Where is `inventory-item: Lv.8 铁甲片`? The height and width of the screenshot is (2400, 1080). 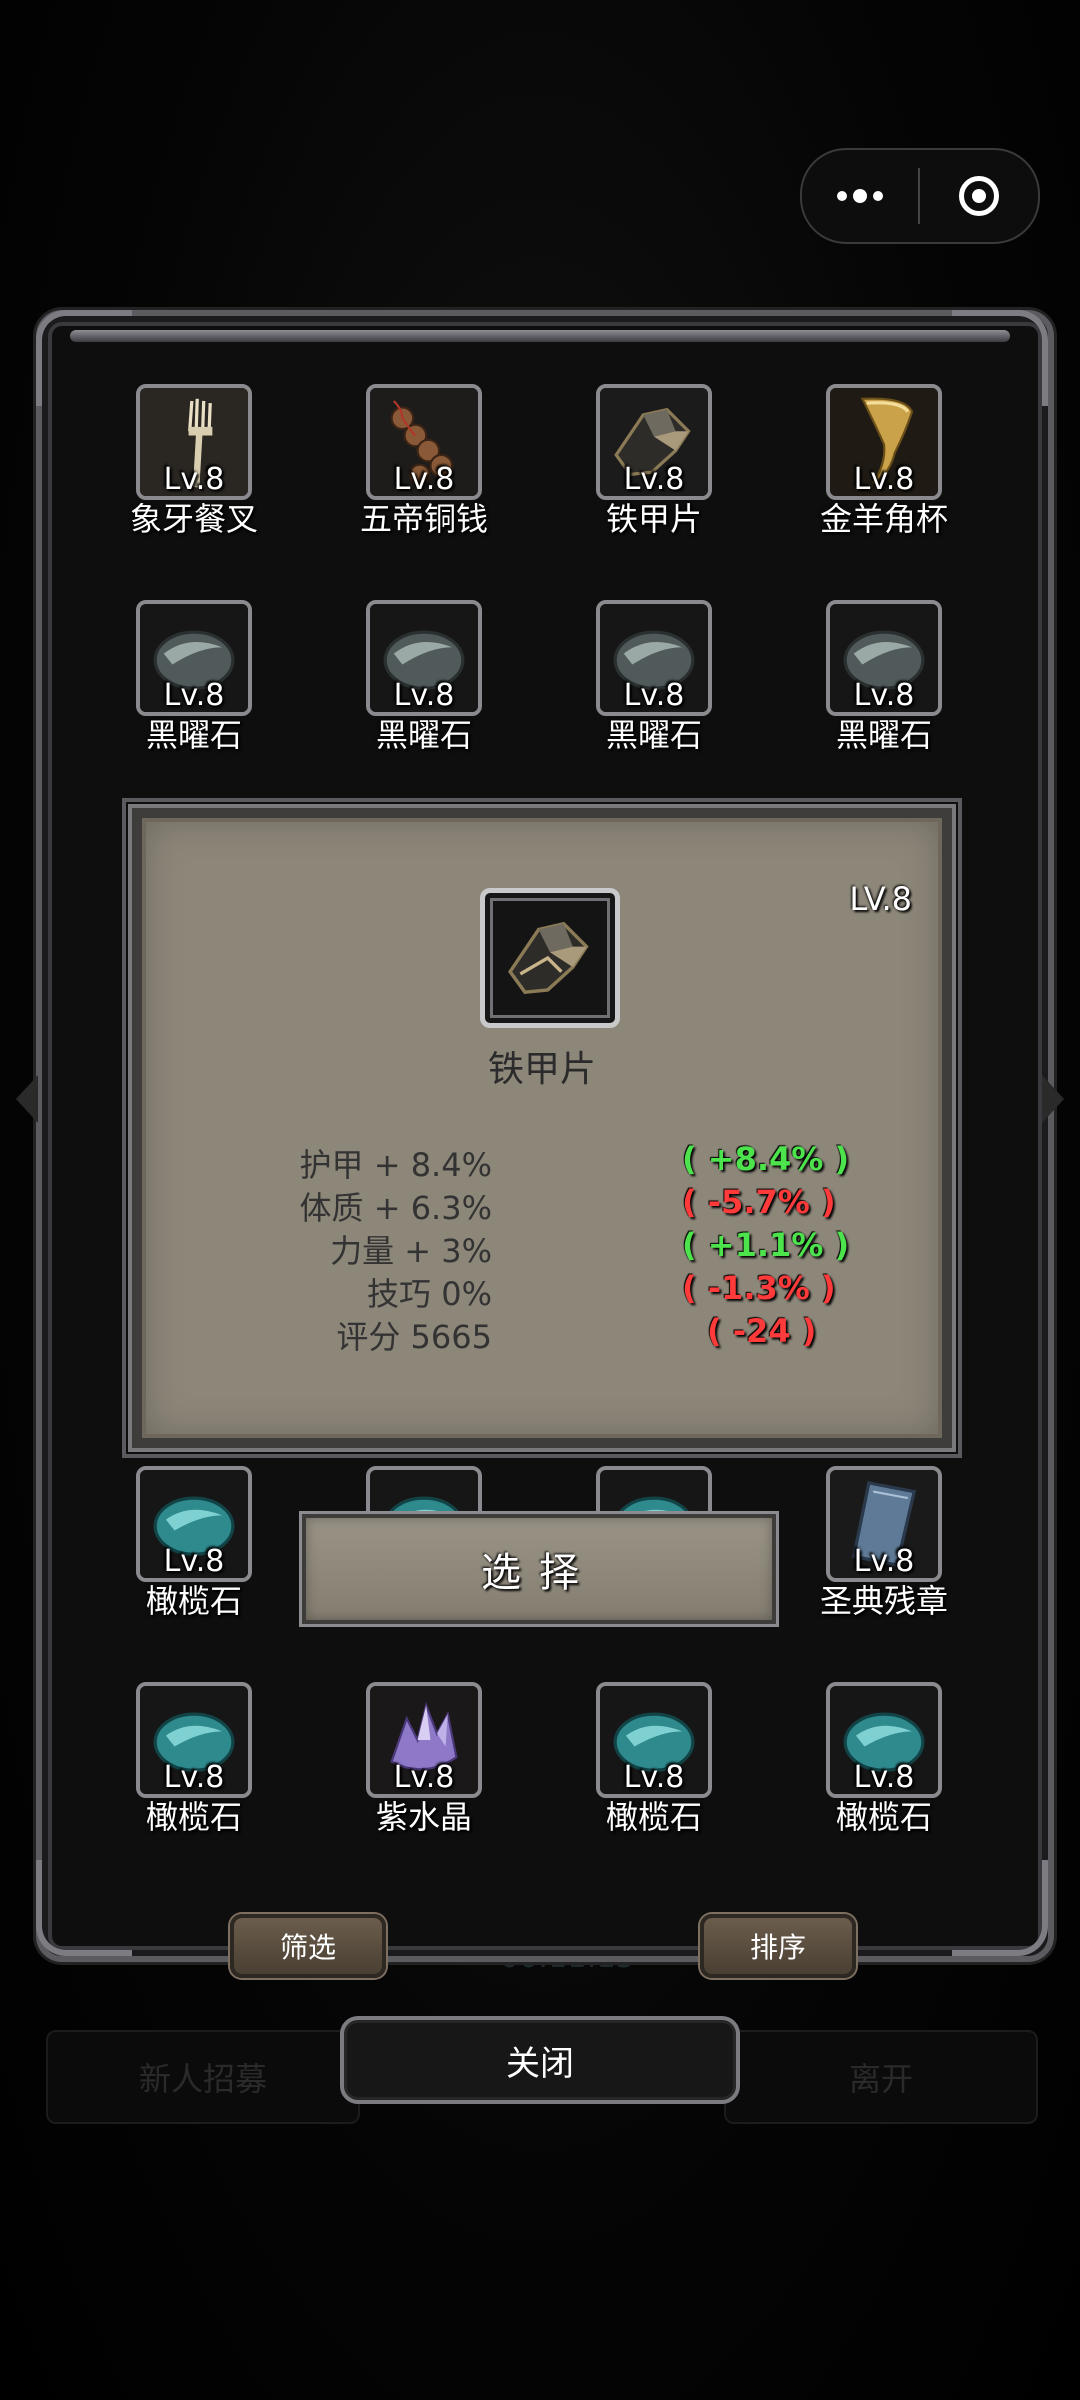
inventory-item: Lv.8 铁甲片 is located at coordinates (654, 464).